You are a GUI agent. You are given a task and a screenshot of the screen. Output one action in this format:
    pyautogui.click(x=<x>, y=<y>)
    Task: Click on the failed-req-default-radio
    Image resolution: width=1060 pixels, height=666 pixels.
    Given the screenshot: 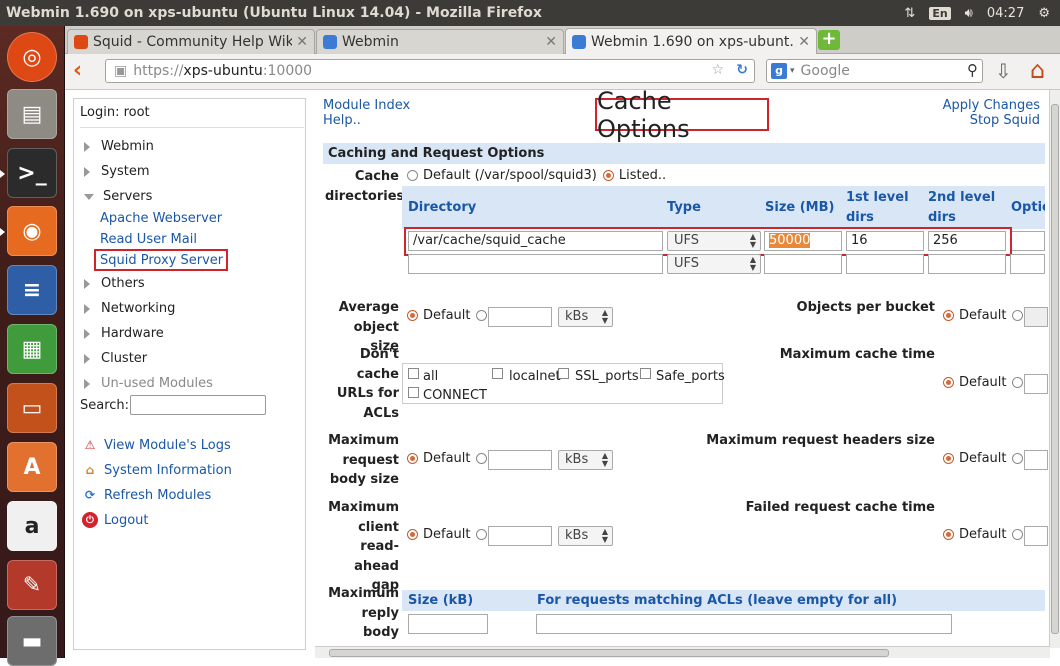 What is the action you would take?
    pyautogui.click(x=948, y=534)
    